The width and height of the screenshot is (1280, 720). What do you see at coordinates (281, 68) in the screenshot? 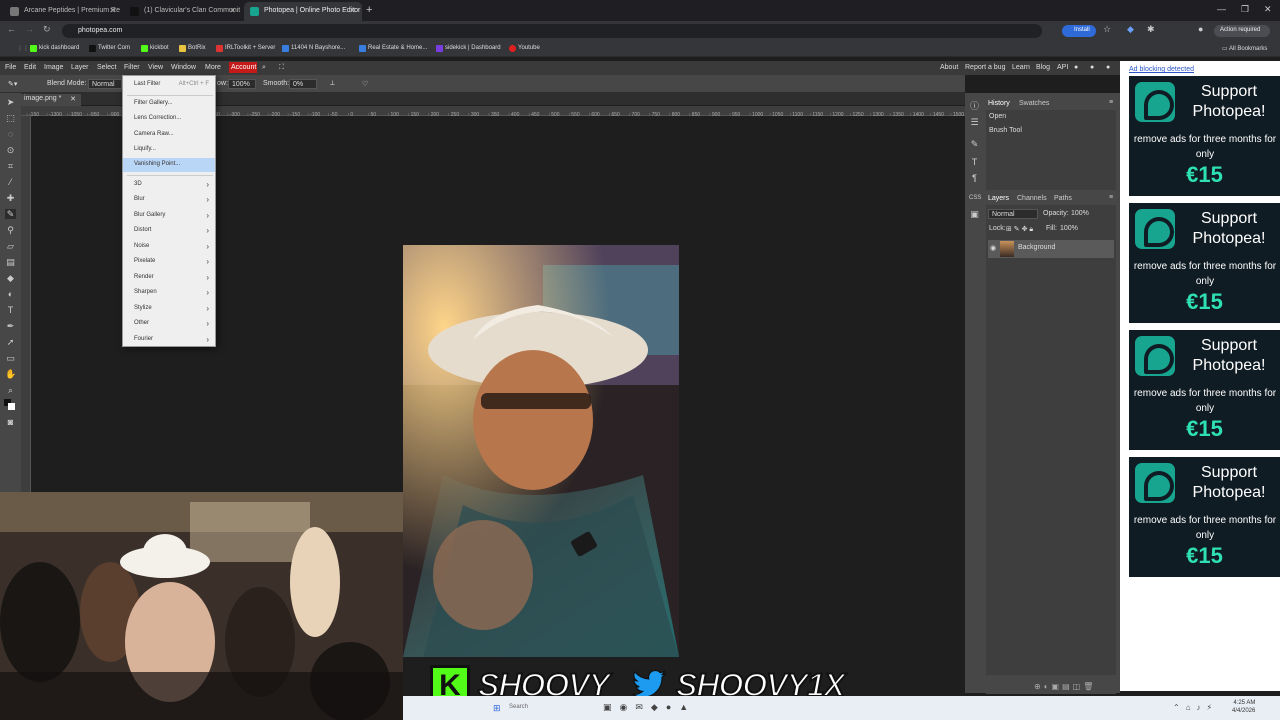
I see `fullscreen-icon: ⛶` at bounding box center [281, 68].